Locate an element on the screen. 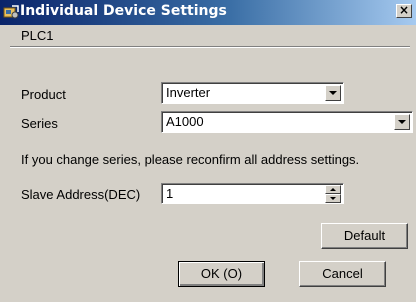 The image size is (416, 302). product-label: Product is located at coordinates (43, 94).